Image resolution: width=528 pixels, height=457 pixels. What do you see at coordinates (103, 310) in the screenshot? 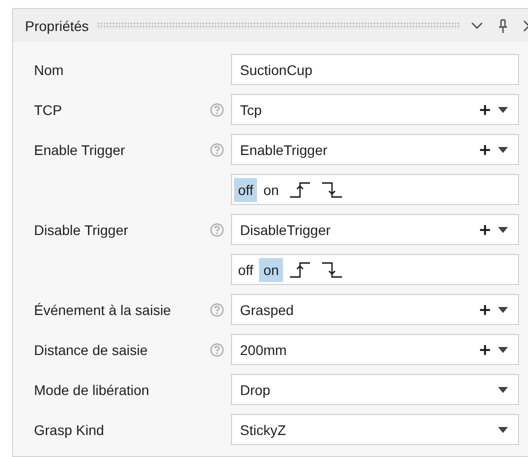
I see `property-label: Événement à la saisie` at bounding box center [103, 310].